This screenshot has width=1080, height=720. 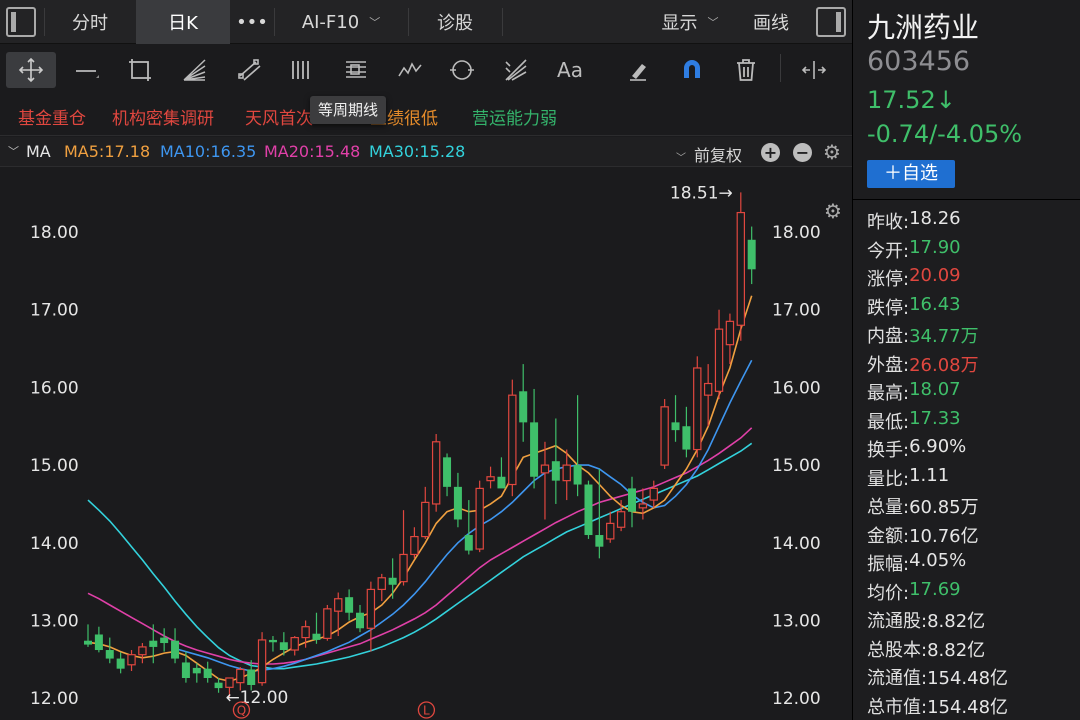 What do you see at coordinates (897, 621) in the screenshot?
I see `stat-label: 流通股:` at bounding box center [897, 621].